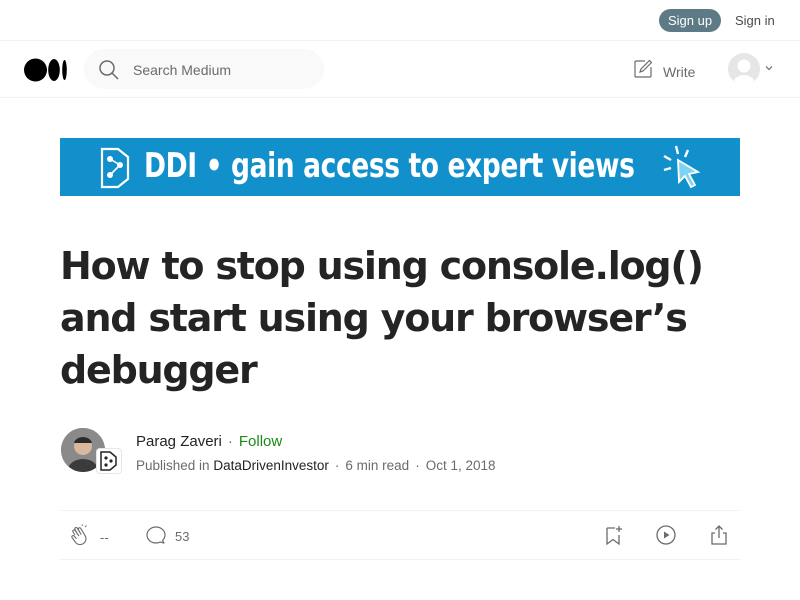  Describe the element at coordinates (173, 465) in the screenshot. I see `published-in-prefix: Published in` at that location.